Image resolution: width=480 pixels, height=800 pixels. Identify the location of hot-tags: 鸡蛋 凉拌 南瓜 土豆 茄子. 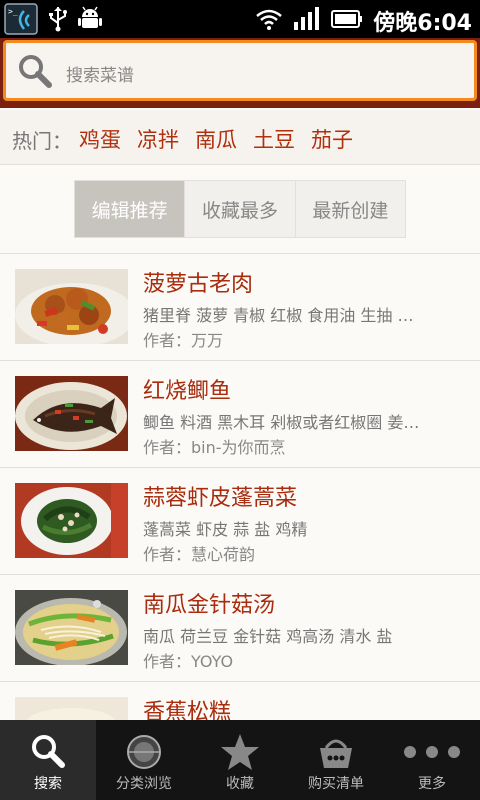
(216, 139).